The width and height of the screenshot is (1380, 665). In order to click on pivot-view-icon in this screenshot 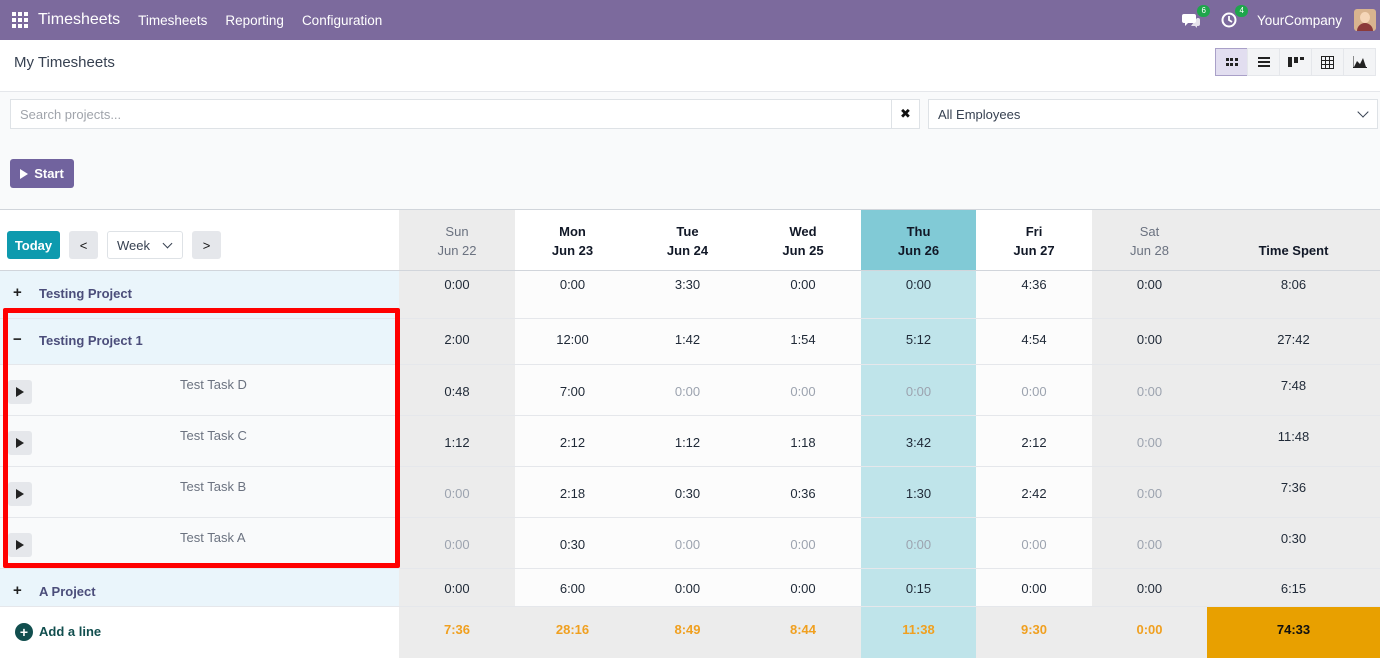, I will do `click(1327, 62)`.